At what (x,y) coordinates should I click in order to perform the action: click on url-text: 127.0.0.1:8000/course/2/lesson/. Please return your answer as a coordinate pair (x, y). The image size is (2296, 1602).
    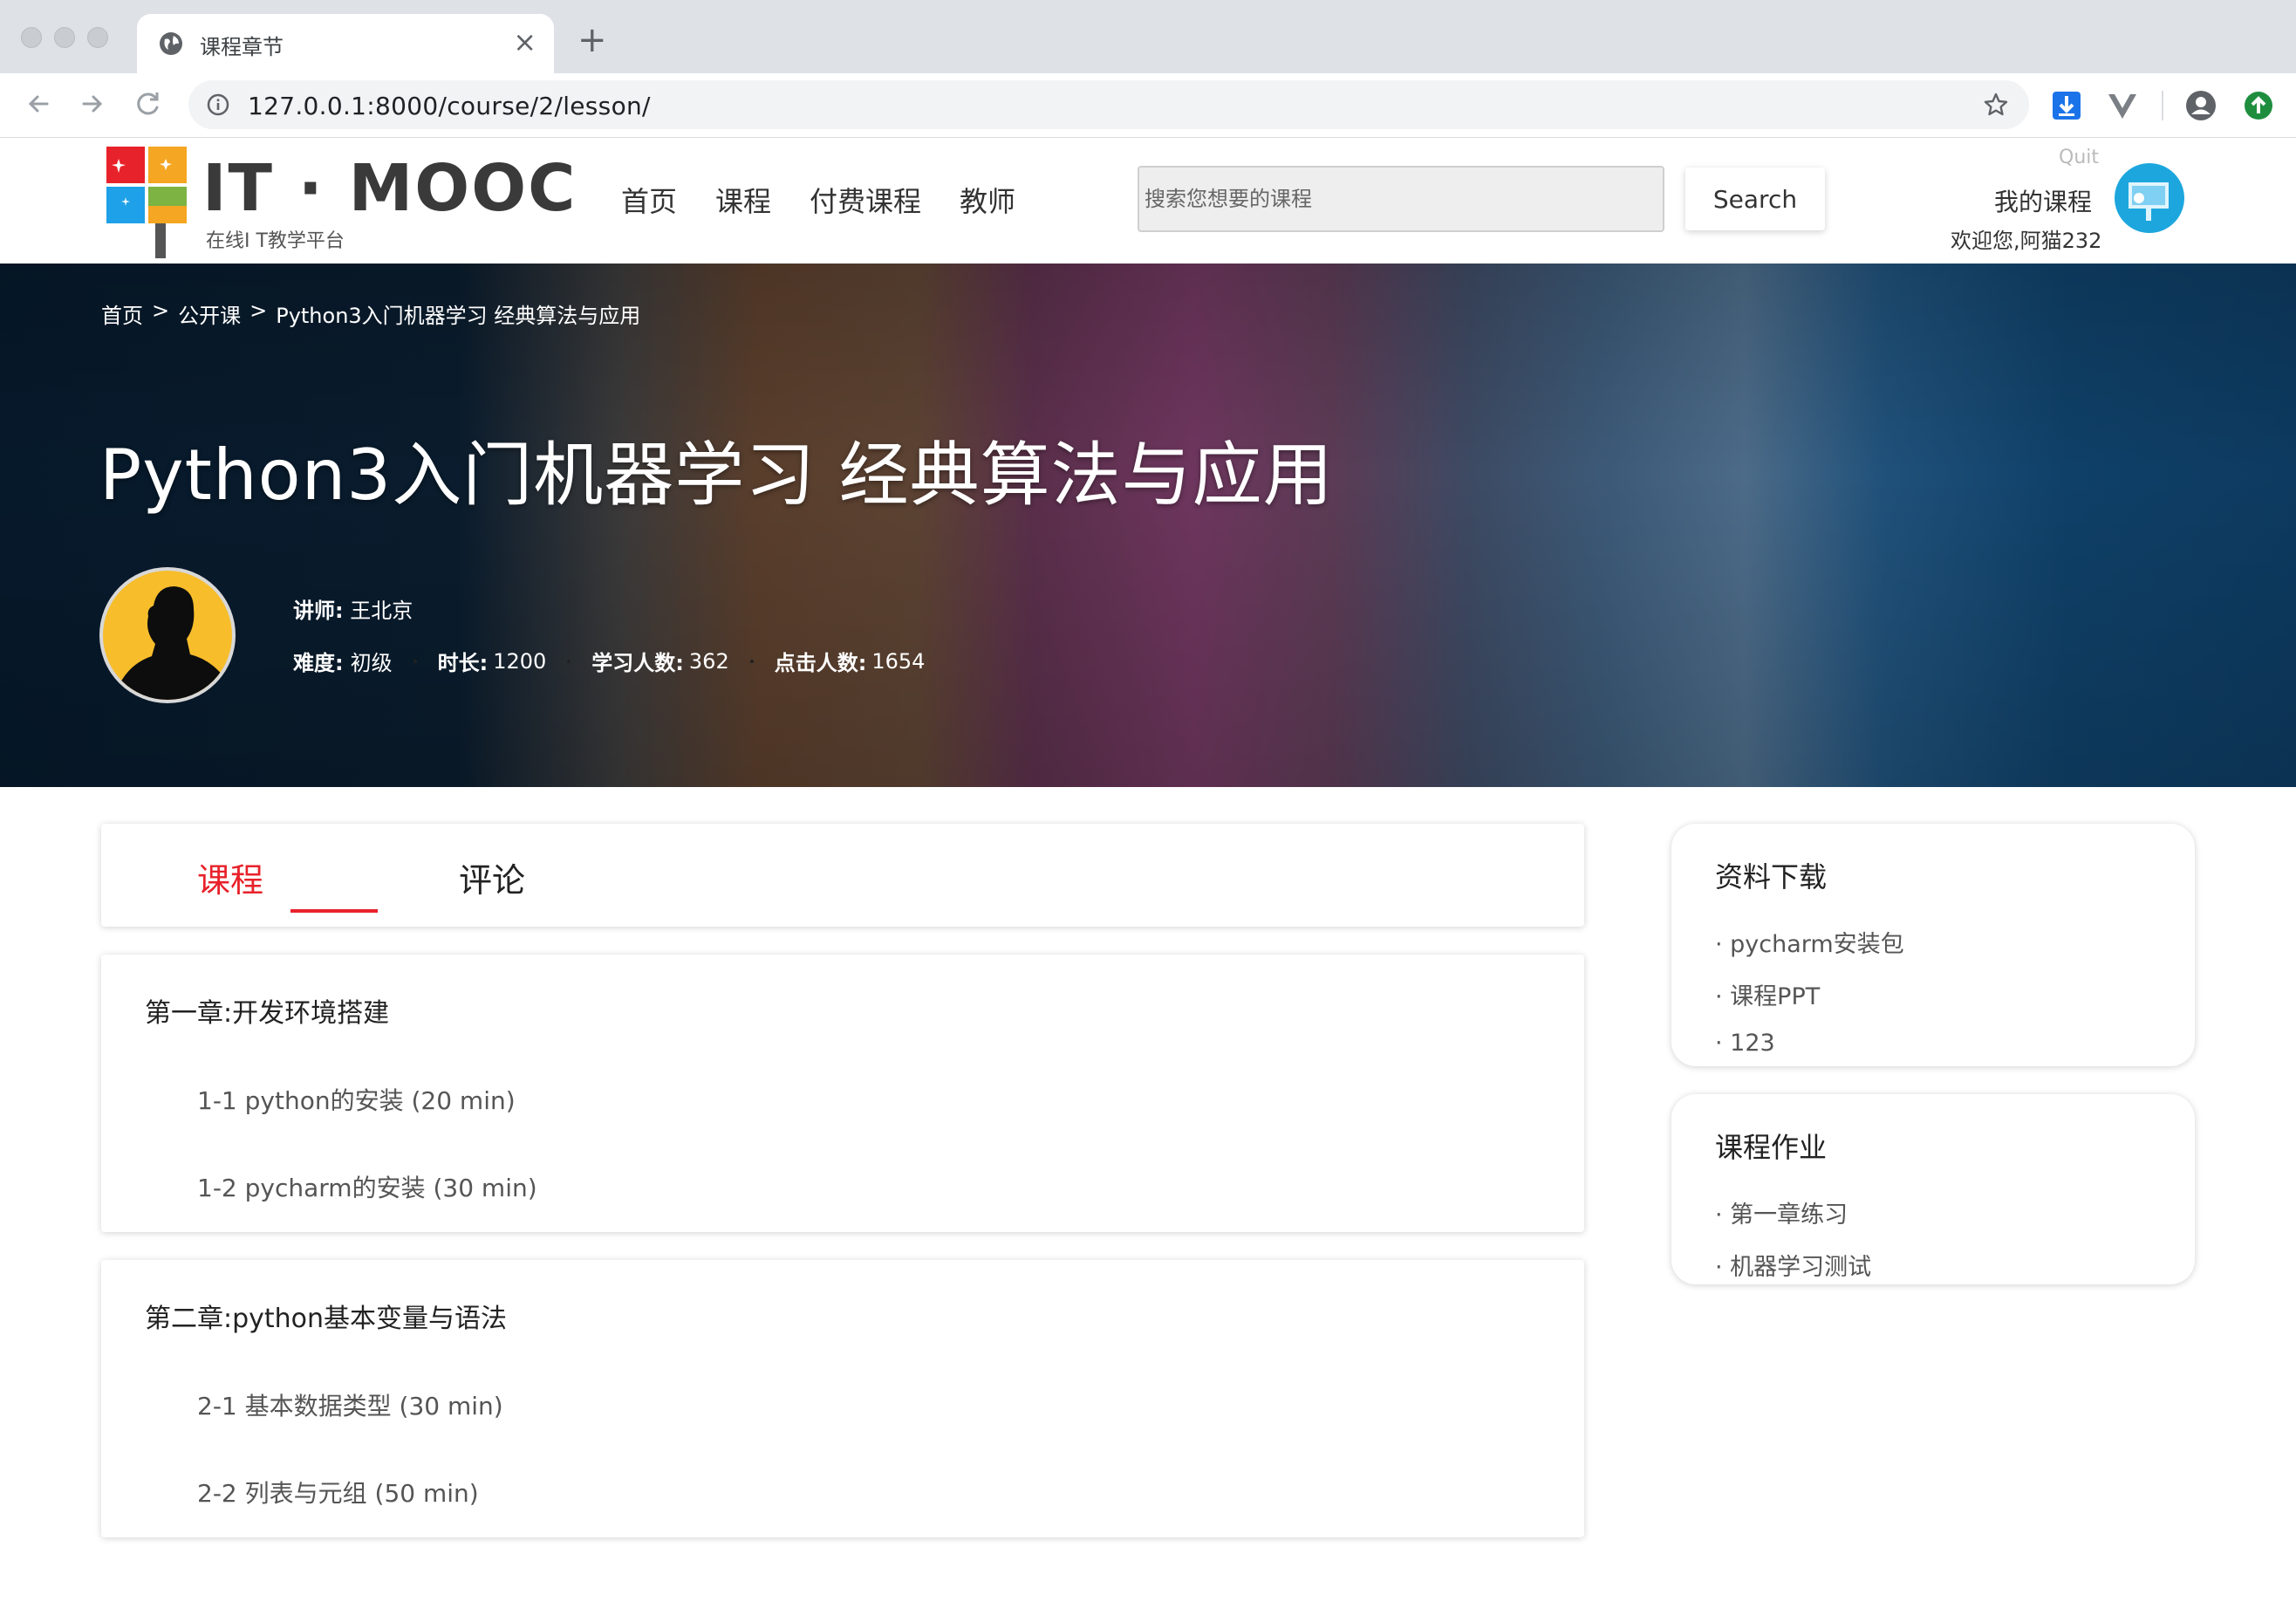
    Looking at the image, I should click on (449, 106).